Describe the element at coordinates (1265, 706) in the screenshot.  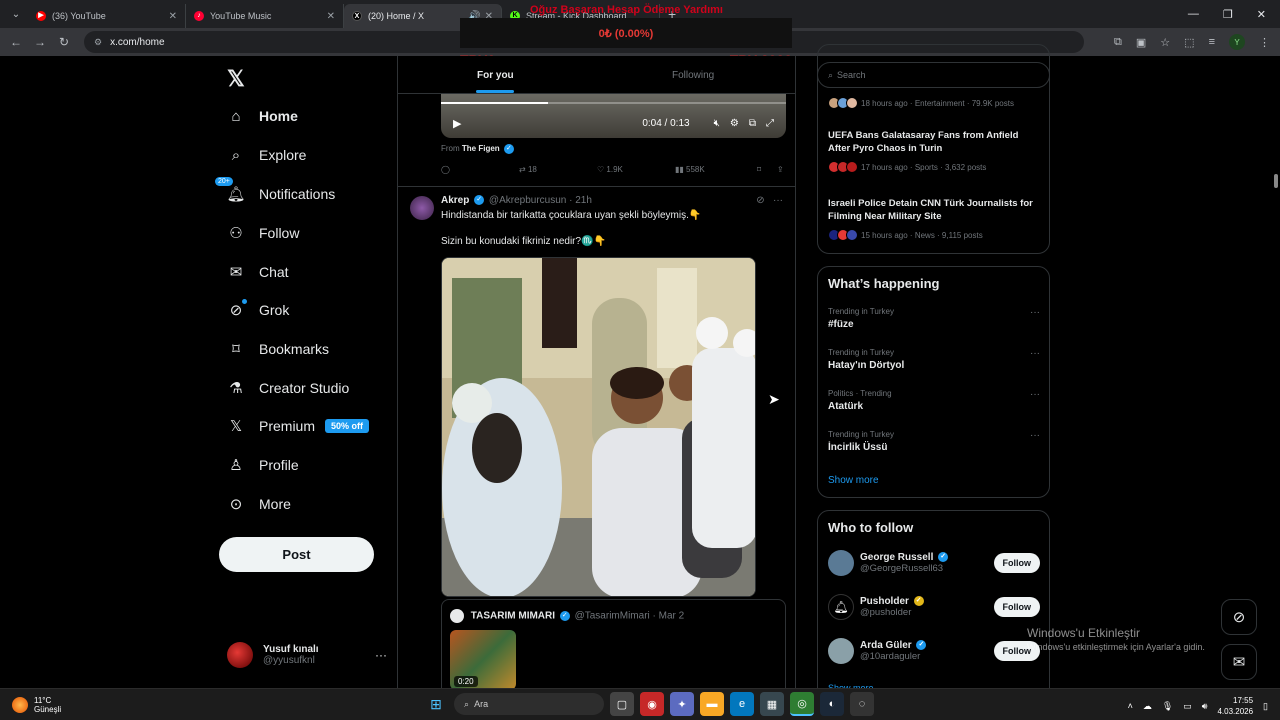
I see `notifications-icon: ▯` at that location.